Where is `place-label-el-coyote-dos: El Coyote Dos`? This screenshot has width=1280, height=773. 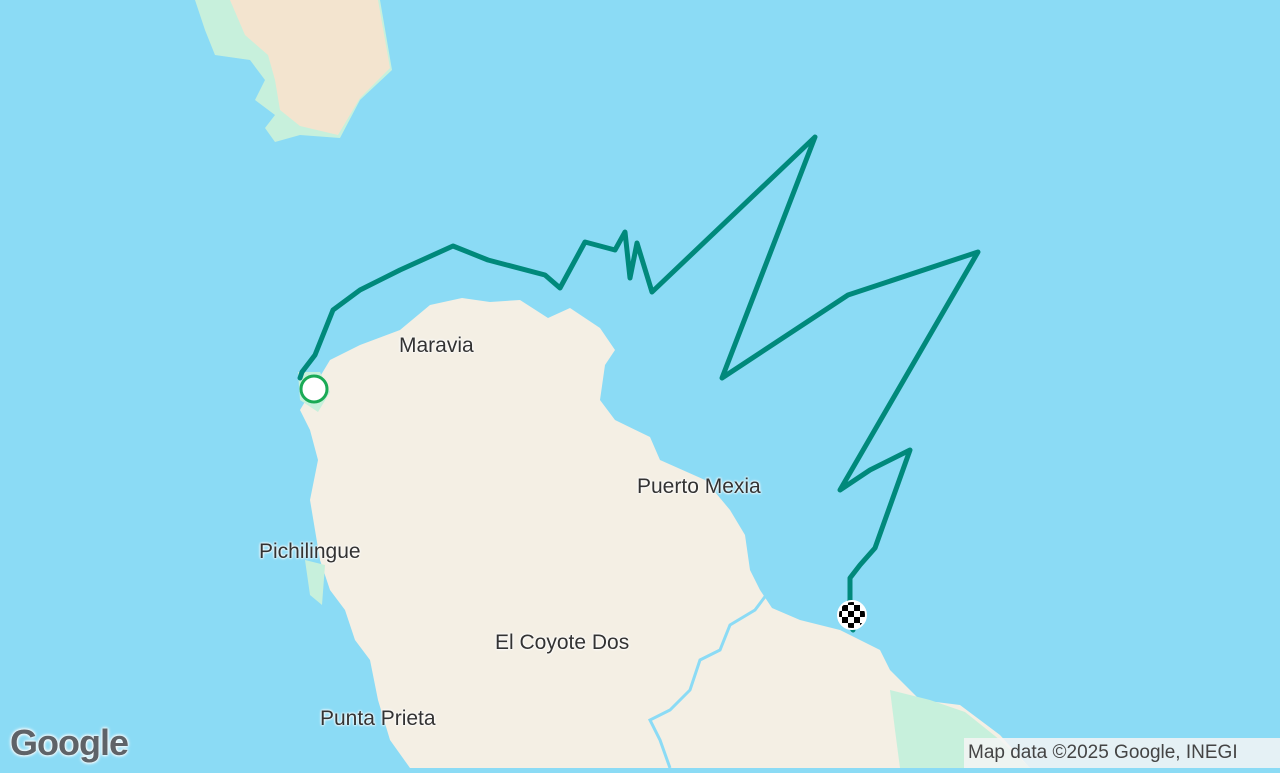 place-label-el-coyote-dos: El Coyote Dos is located at coordinates (562, 643).